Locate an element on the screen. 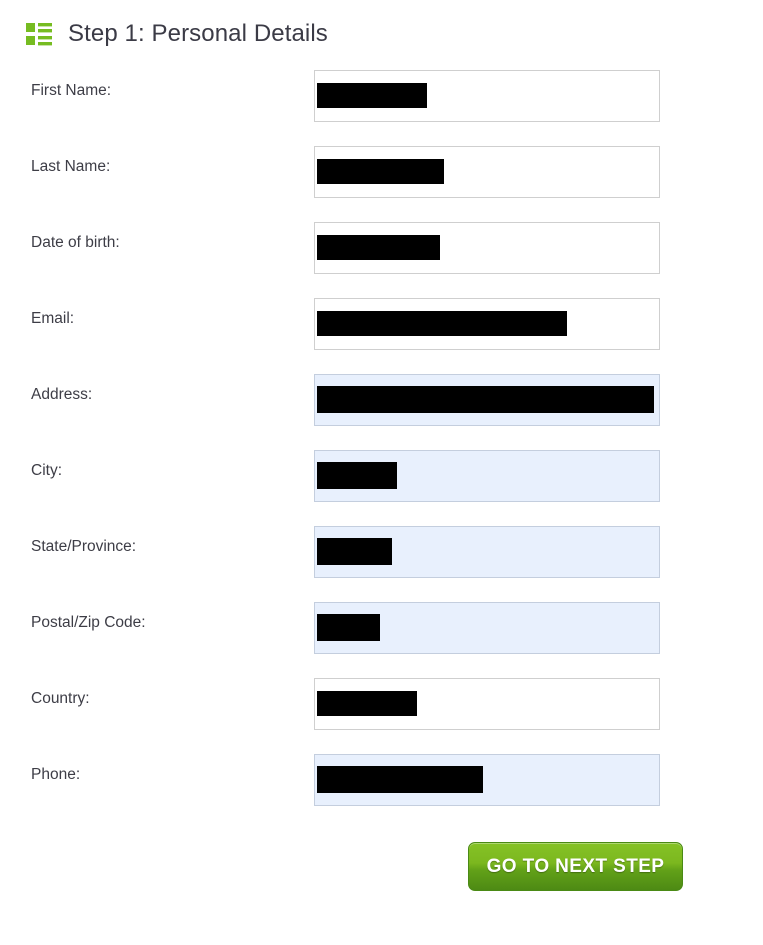 The width and height of the screenshot is (763, 945). input-postal-zip-code is located at coordinates (487, 628).